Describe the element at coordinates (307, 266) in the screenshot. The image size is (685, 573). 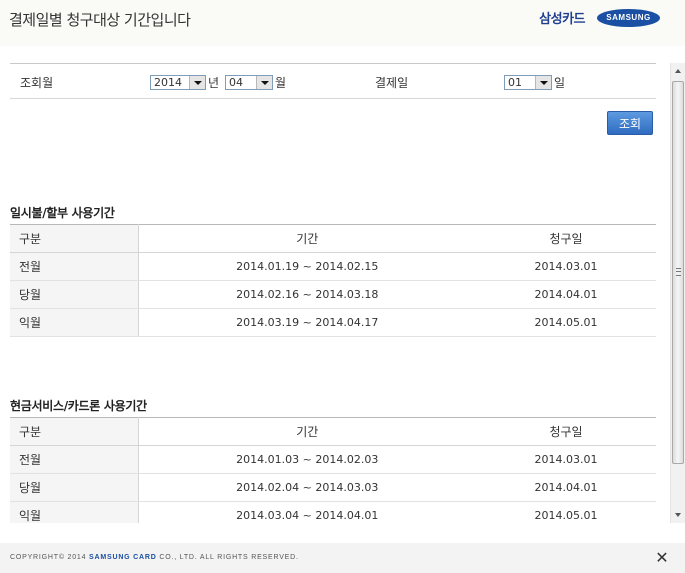
I see `period-cell: 2014.01.19 ~ 2014.02.15` at that location.